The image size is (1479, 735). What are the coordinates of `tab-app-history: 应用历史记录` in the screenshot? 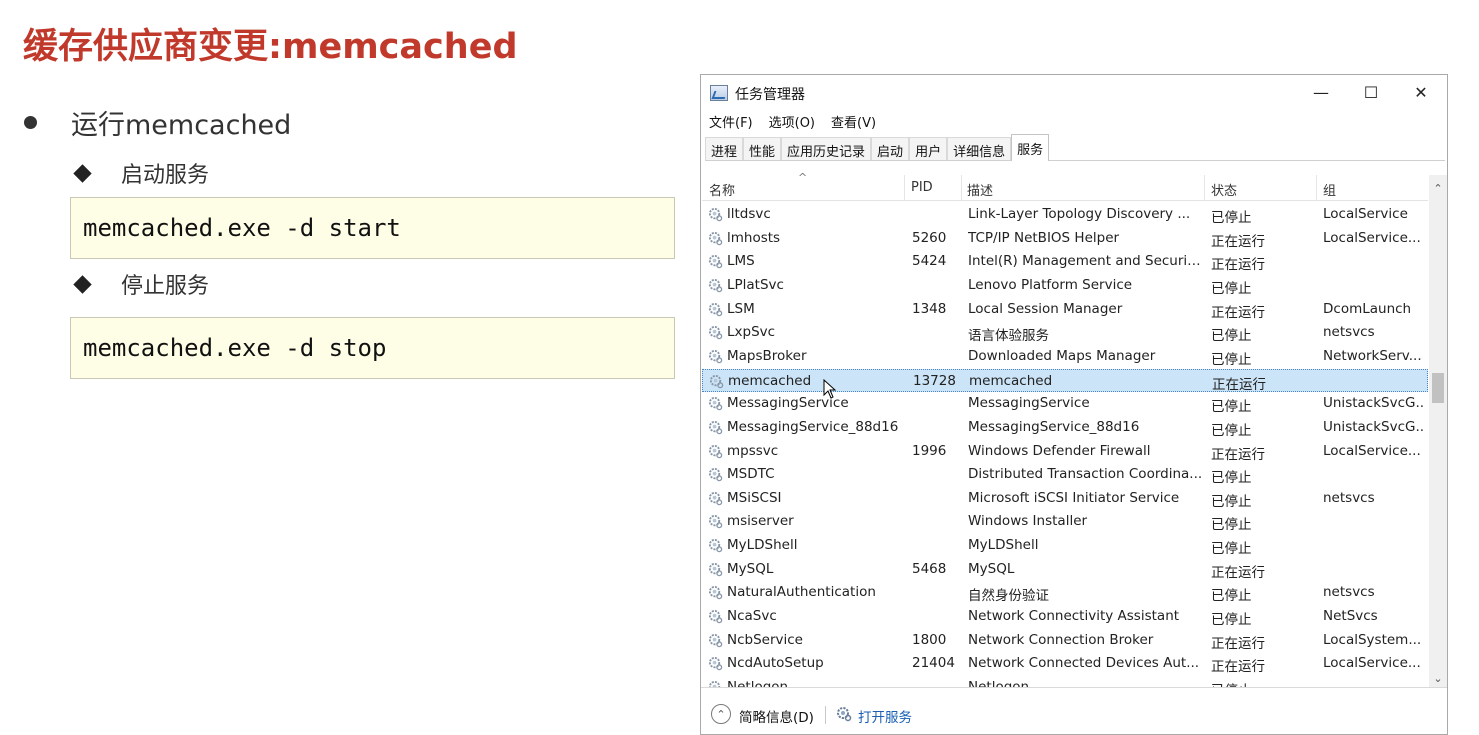 It's located at (826, 148).